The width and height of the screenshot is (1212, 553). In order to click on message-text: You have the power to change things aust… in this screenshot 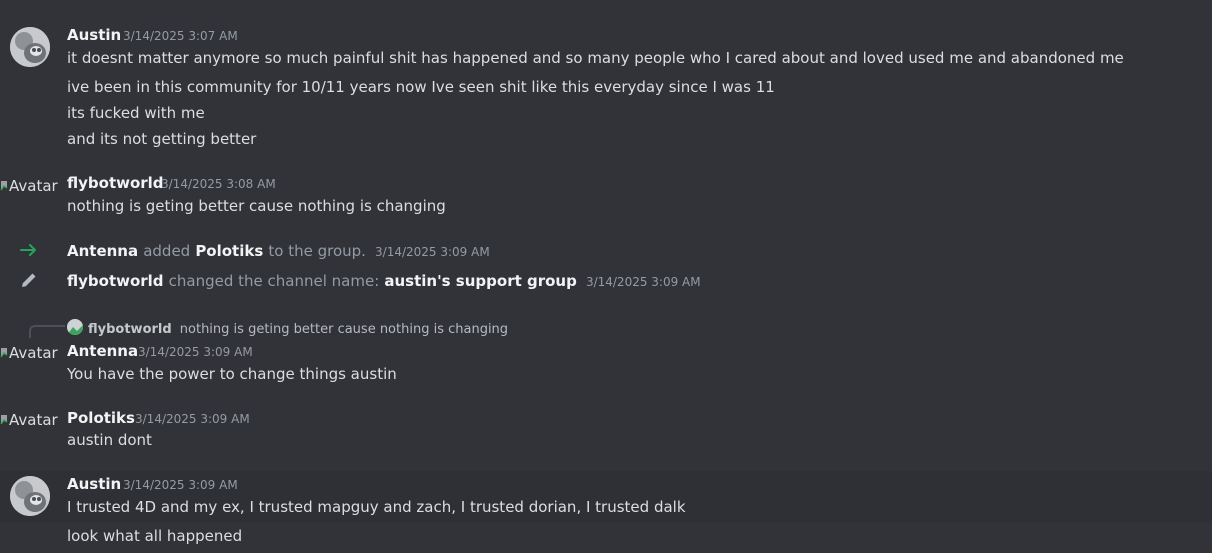, I will do `click(232, 374)`.